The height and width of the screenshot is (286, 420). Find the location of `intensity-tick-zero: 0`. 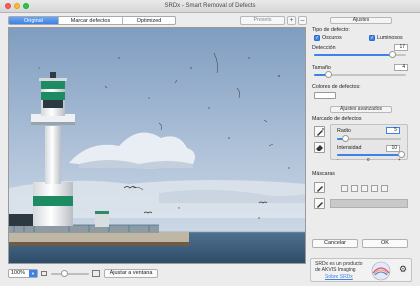

intensity-tick-zero: 0 is located at coordinates (368, 159).